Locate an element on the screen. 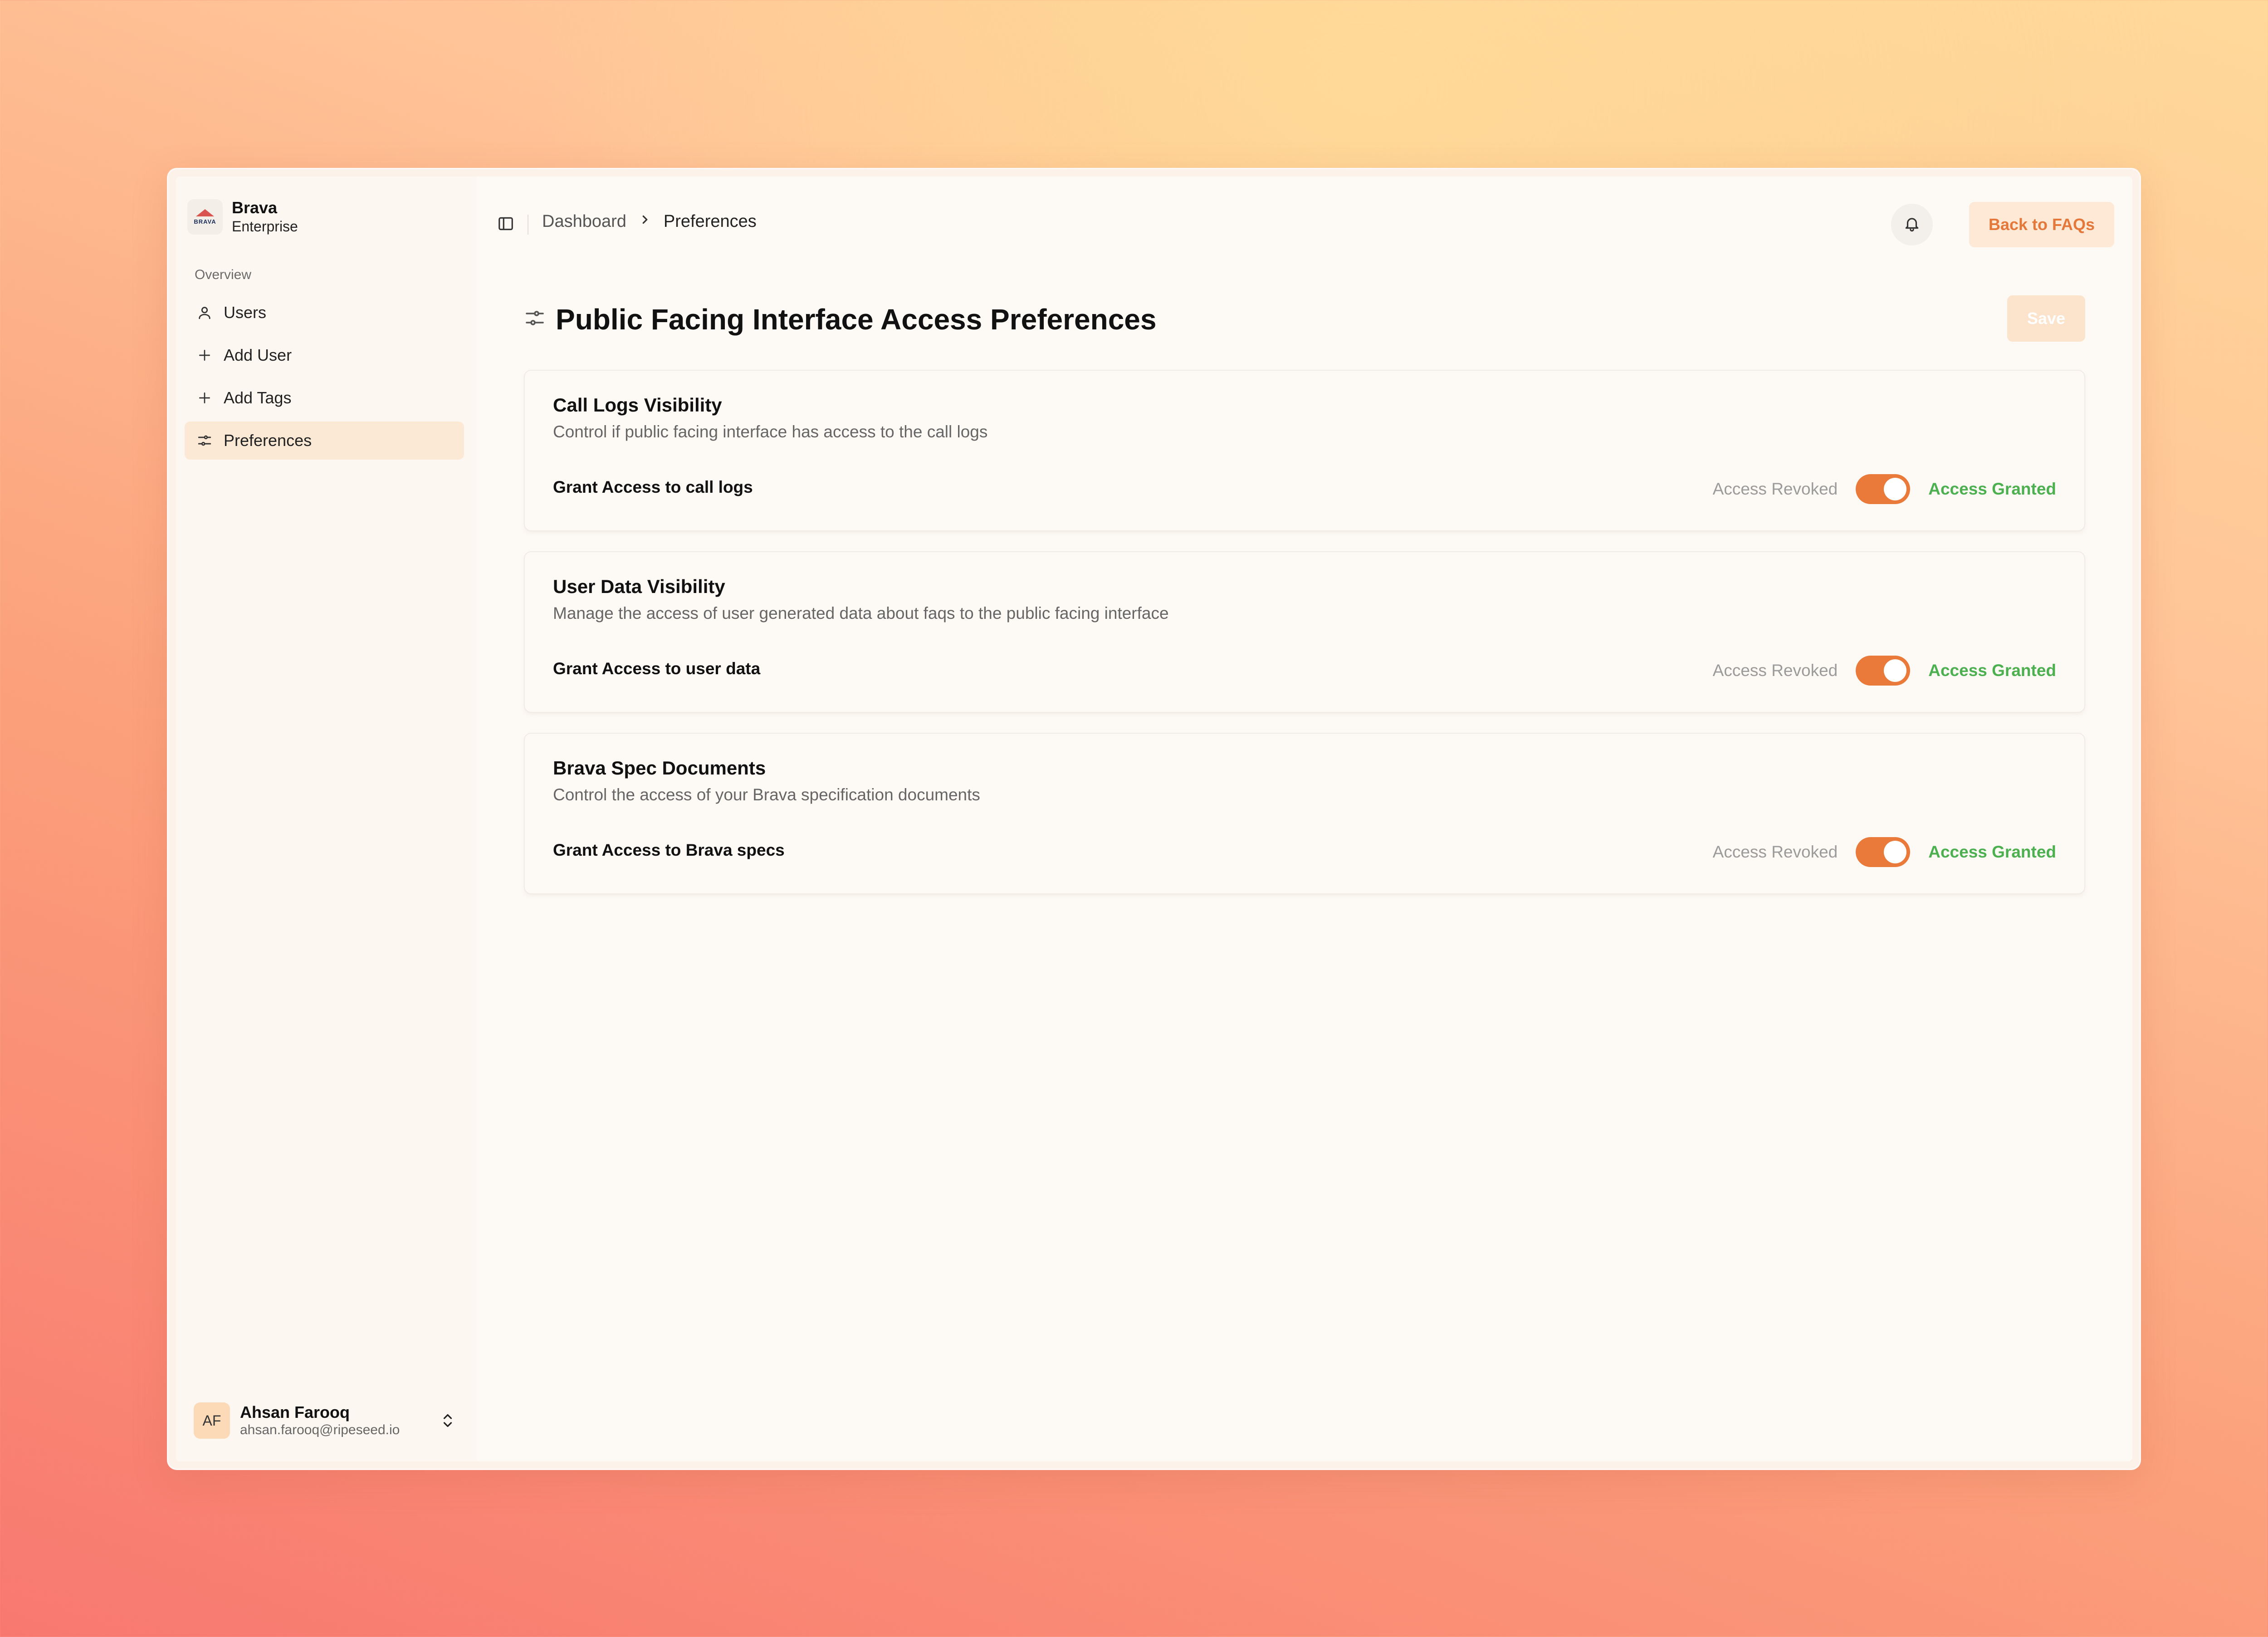  top-bar: Dashboard Preferences Back to FAQs is located at coordinates (1304, 224).